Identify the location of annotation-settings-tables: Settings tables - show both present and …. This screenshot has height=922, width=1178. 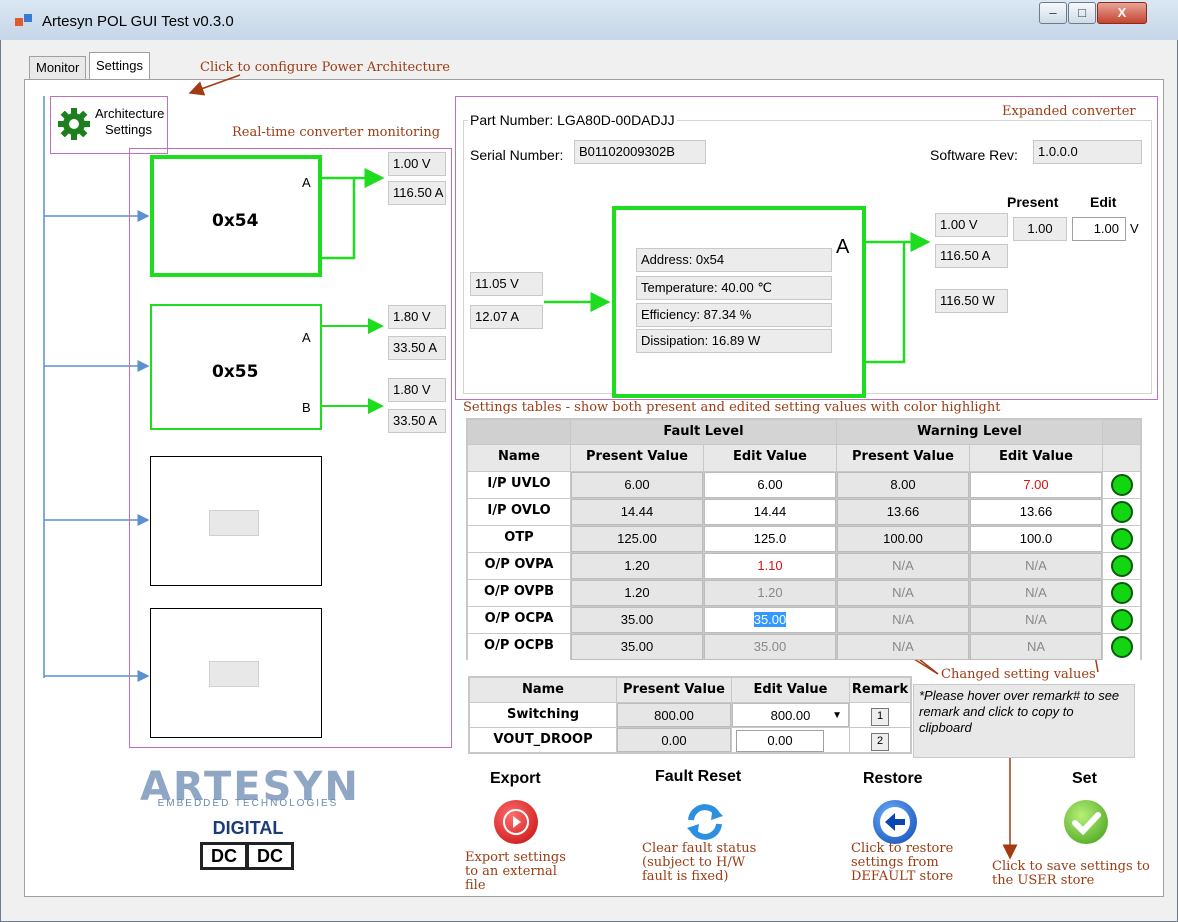
(732, 407).